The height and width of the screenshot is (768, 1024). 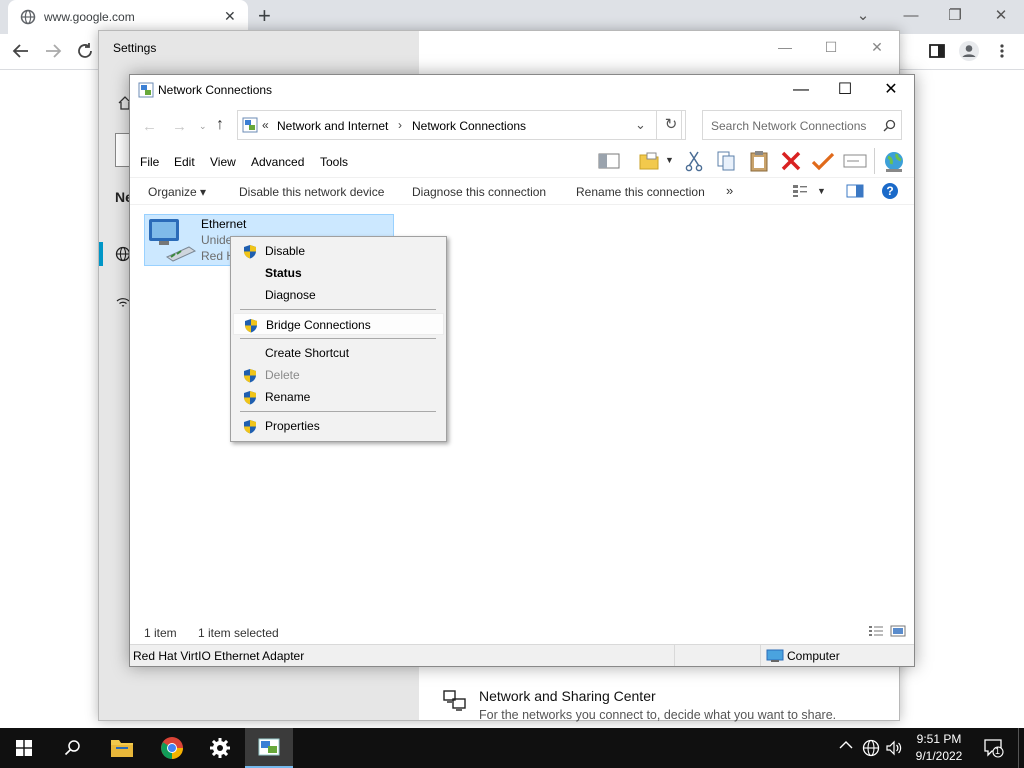 I want to click on breadcrumb-network-internet: Network and Internet, so click(x=332, y=126).